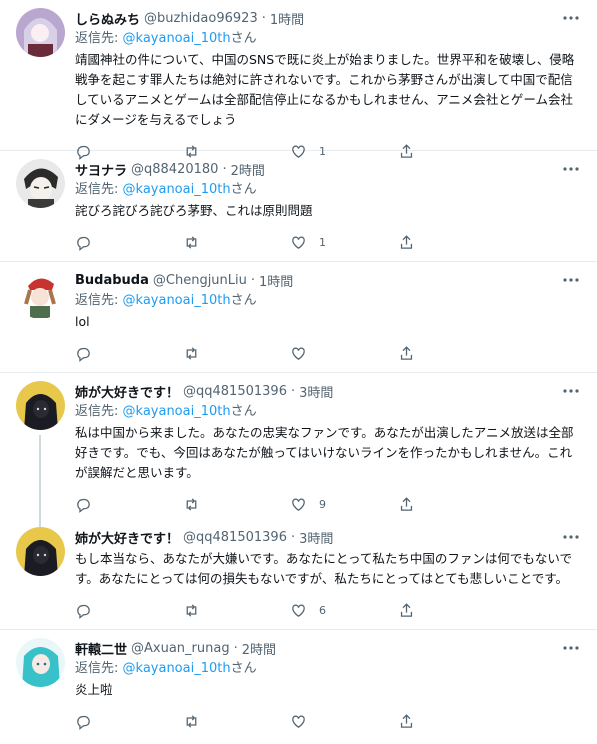 Image resolution: width=597 pixels, height=744 pixels. I want to click on thread-line, so click(40, 481).